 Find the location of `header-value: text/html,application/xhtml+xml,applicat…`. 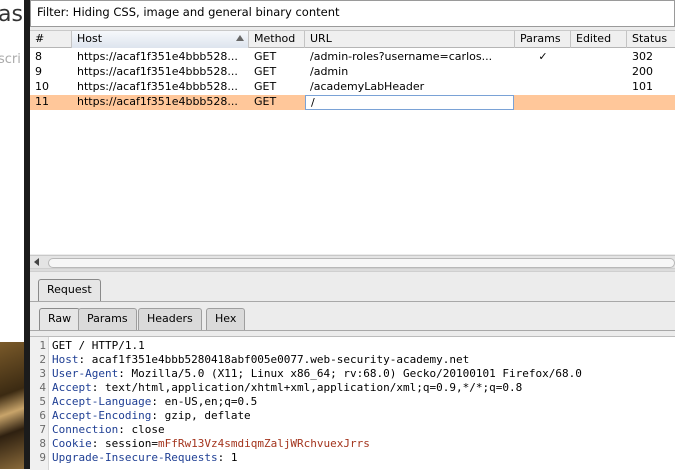

header-value: text/html,application/xhtml+xml,applicat… is located at coordinates (310, 387).